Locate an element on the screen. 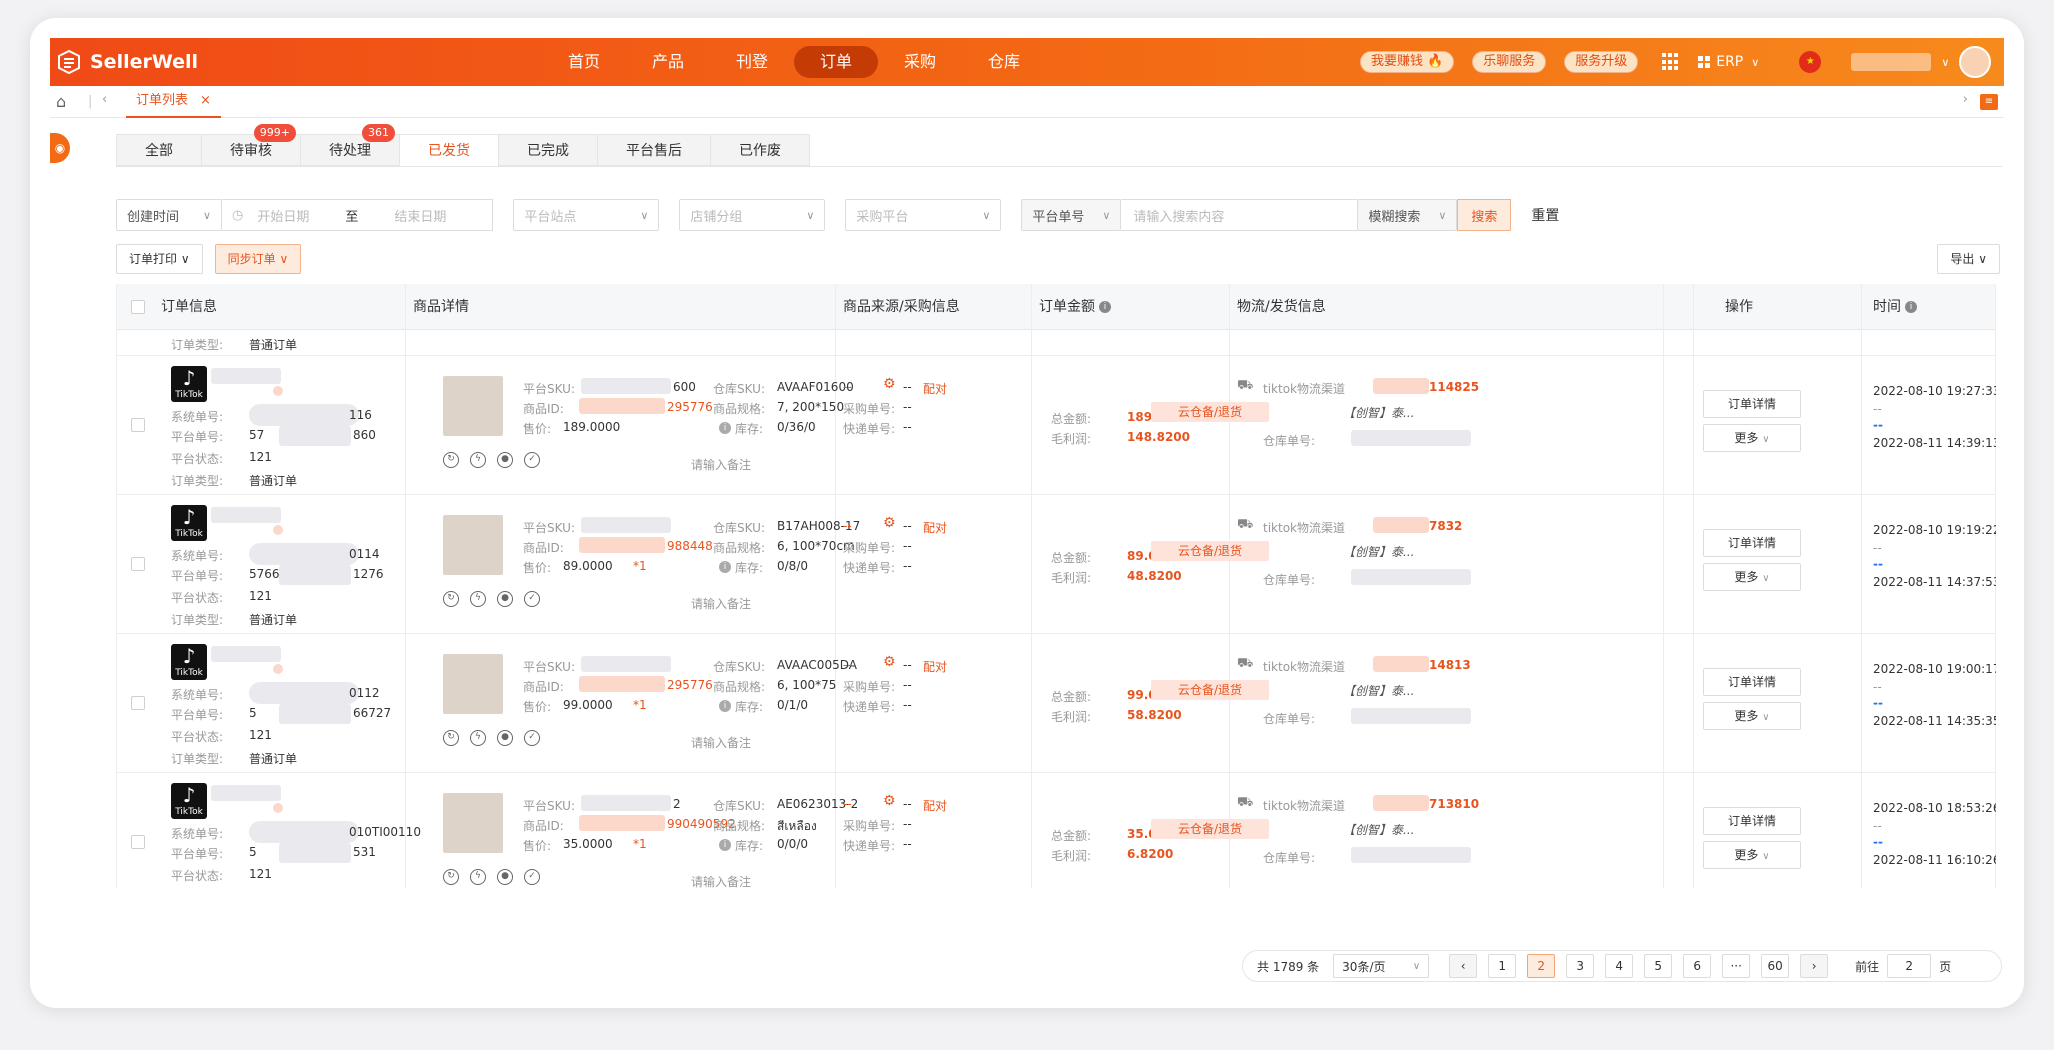 The width and height of the screenshot is (2054, 1050). earn-money-button: 我要赚钱 🔥 is located at coordinates (1407, 62).